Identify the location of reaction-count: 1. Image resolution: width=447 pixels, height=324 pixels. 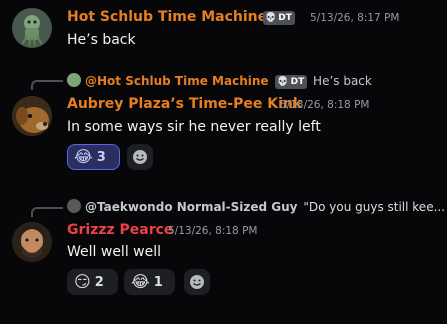
(158, 282).